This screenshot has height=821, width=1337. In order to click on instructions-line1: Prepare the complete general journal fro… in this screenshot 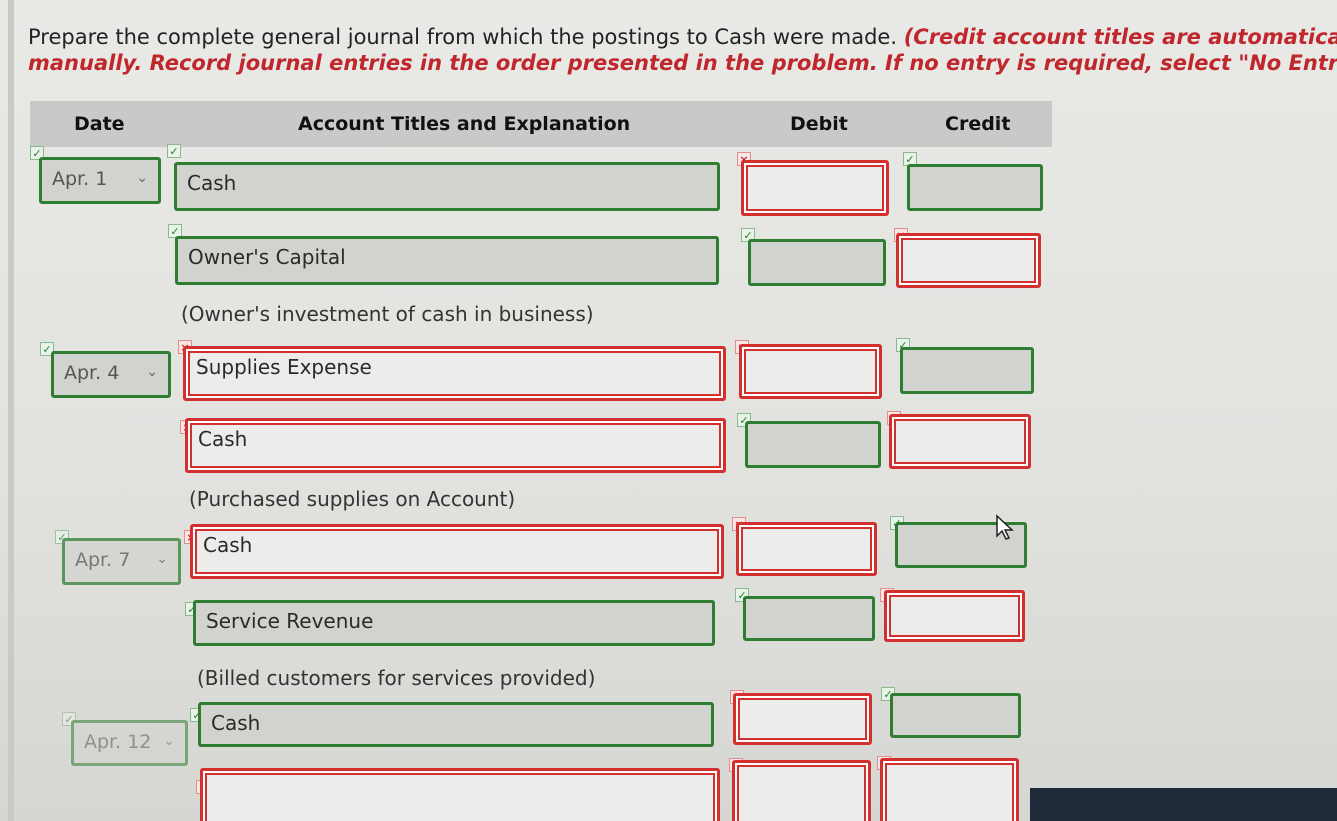, I will do `click(466, 37)`.